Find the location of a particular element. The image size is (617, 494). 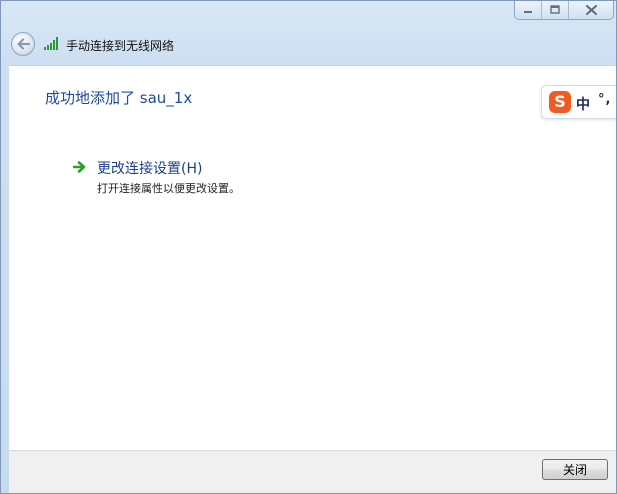

window-controls is located at coordinates (564, 10).